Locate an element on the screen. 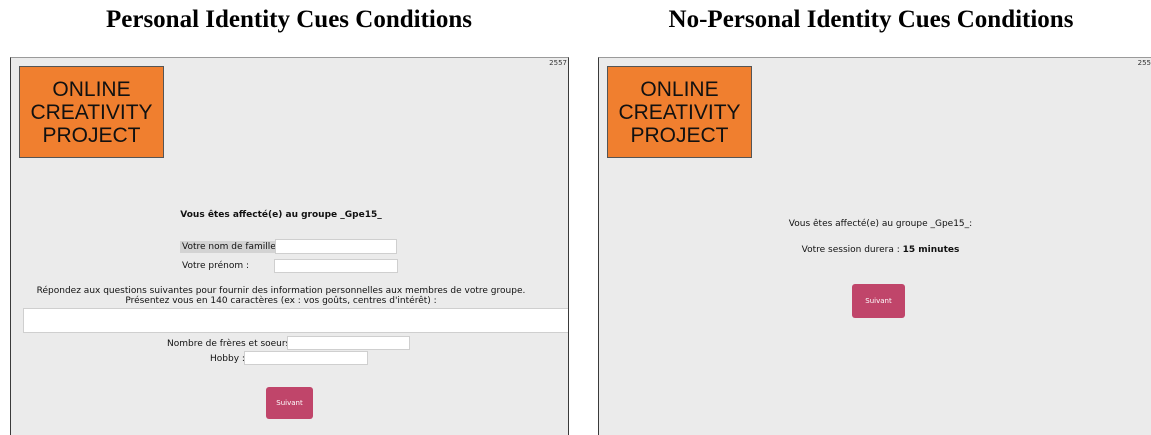 The height and width of the screenshot is (435, 1151). session-value: 15 minutes is located at coordinates (931, 250).